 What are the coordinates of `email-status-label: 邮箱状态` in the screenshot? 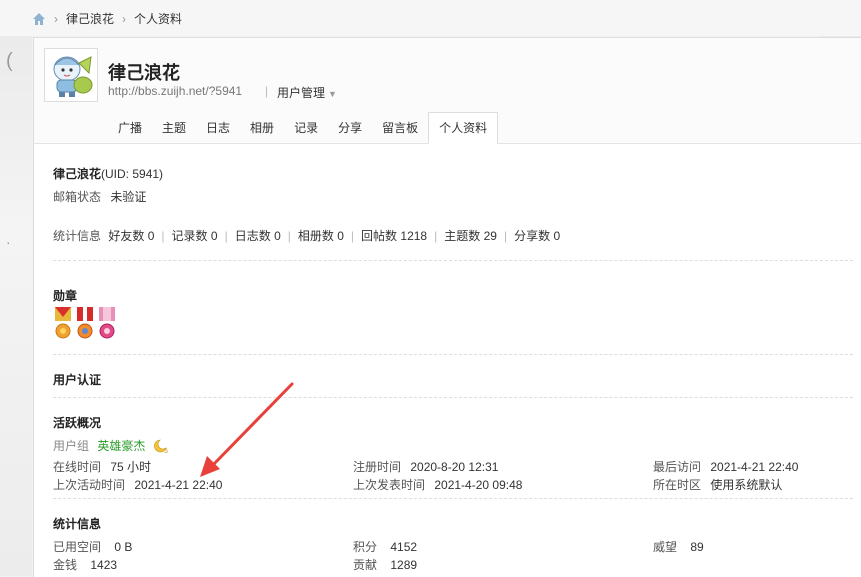 It's located at (77, 197).